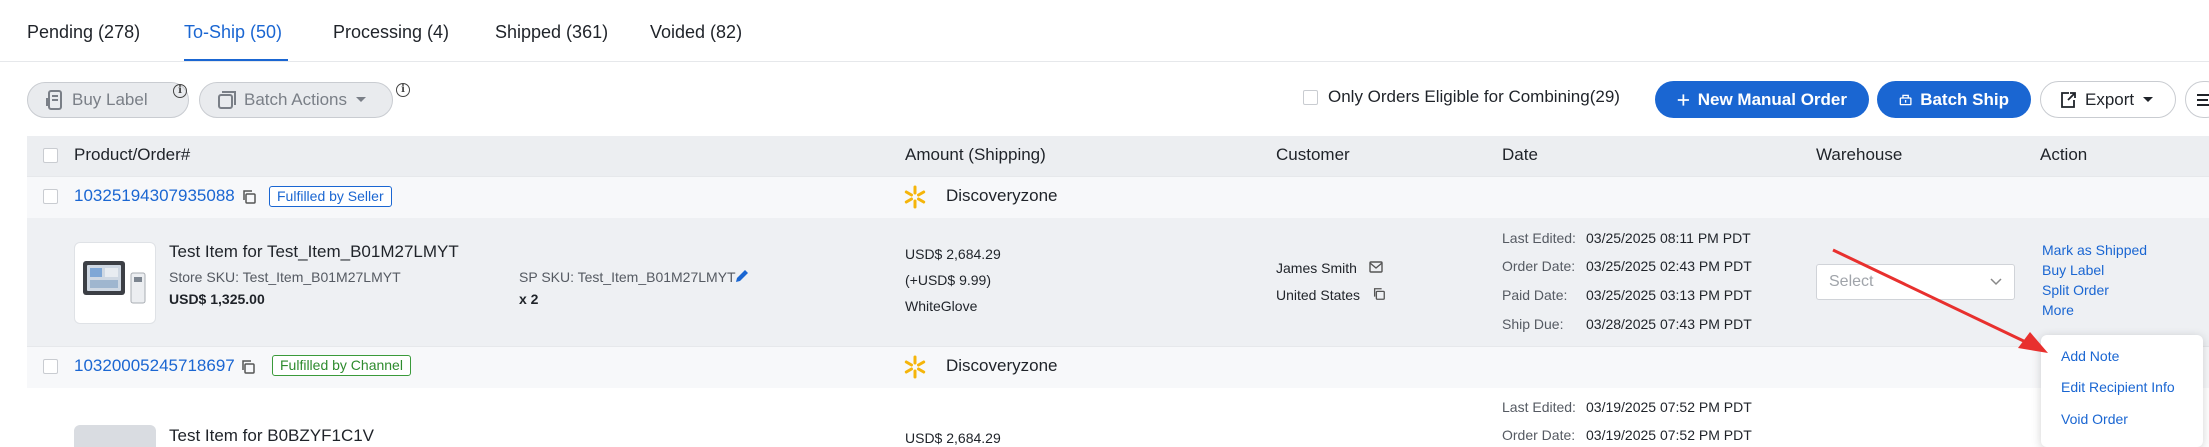  I want to click on column-header-amount: Amount (Shipping), so click(975, 154).